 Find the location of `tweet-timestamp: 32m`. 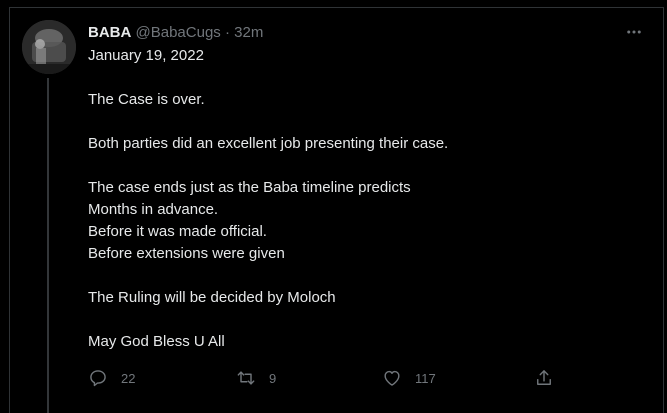

tweet-timestamp: 32m is located at coordinates (248, 32).